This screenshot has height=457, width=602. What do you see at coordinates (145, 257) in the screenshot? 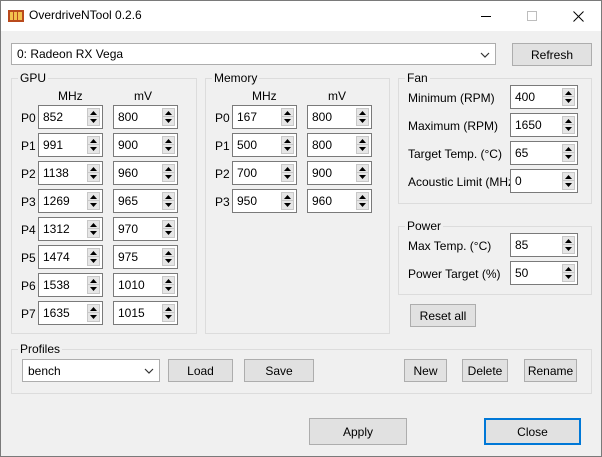
I see `gpu-mv-input: 975` at bounding box center [145, 257].